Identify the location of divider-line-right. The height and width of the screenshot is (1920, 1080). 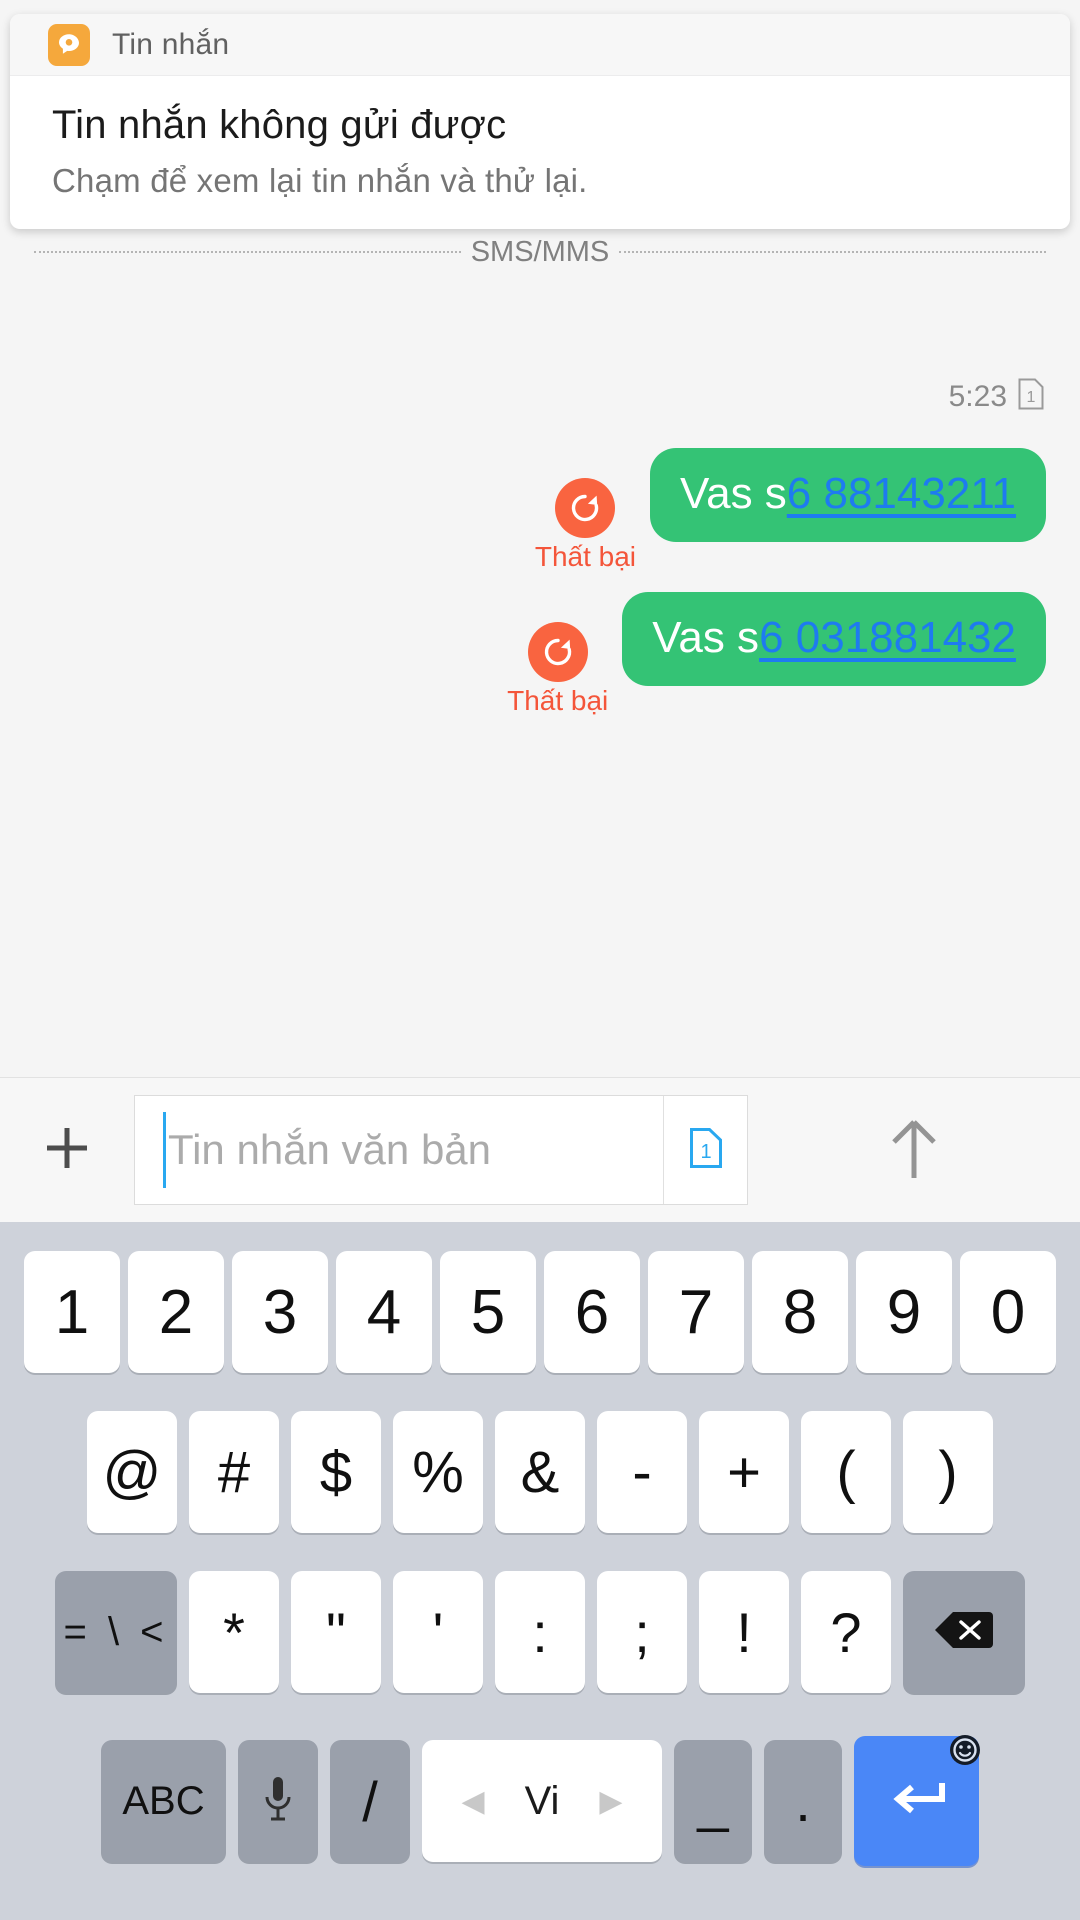
(832, 252).